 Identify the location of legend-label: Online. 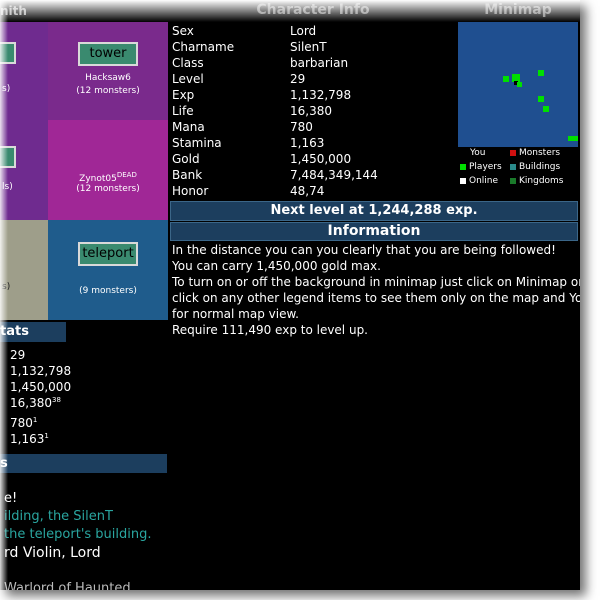
(484, 181).